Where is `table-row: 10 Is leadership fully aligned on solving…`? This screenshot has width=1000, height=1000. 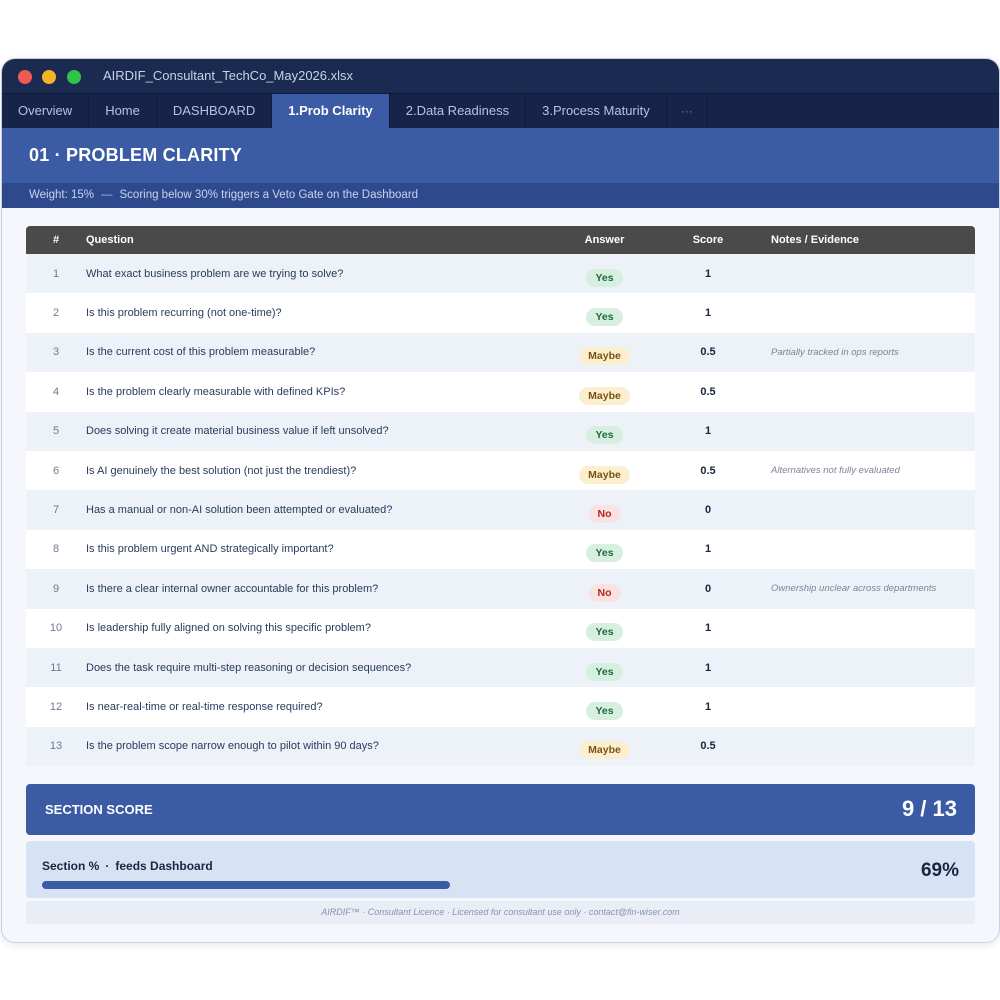
table-row: 10 Is leadership fully aligned on solving… is located at coordinates (500, 628).